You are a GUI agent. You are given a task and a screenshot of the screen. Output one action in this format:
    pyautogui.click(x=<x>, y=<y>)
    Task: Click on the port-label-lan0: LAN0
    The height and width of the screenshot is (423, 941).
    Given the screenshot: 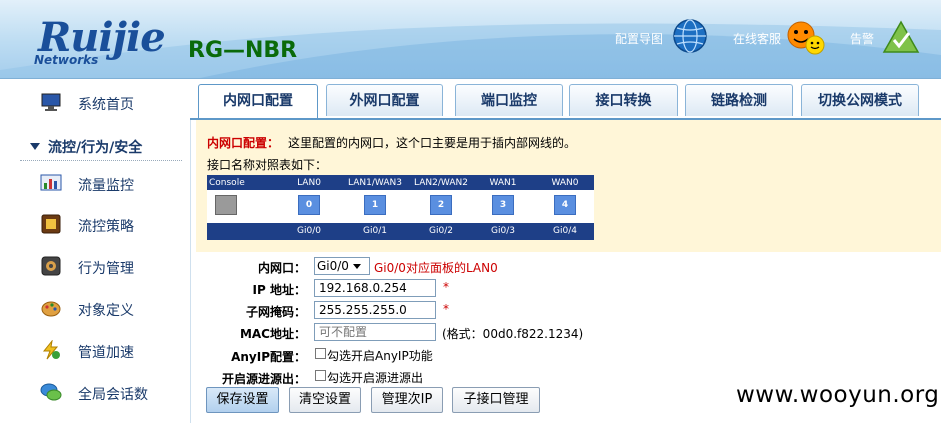 What is the action you would take?
    pyautogui.click(x=309, y=183)
    